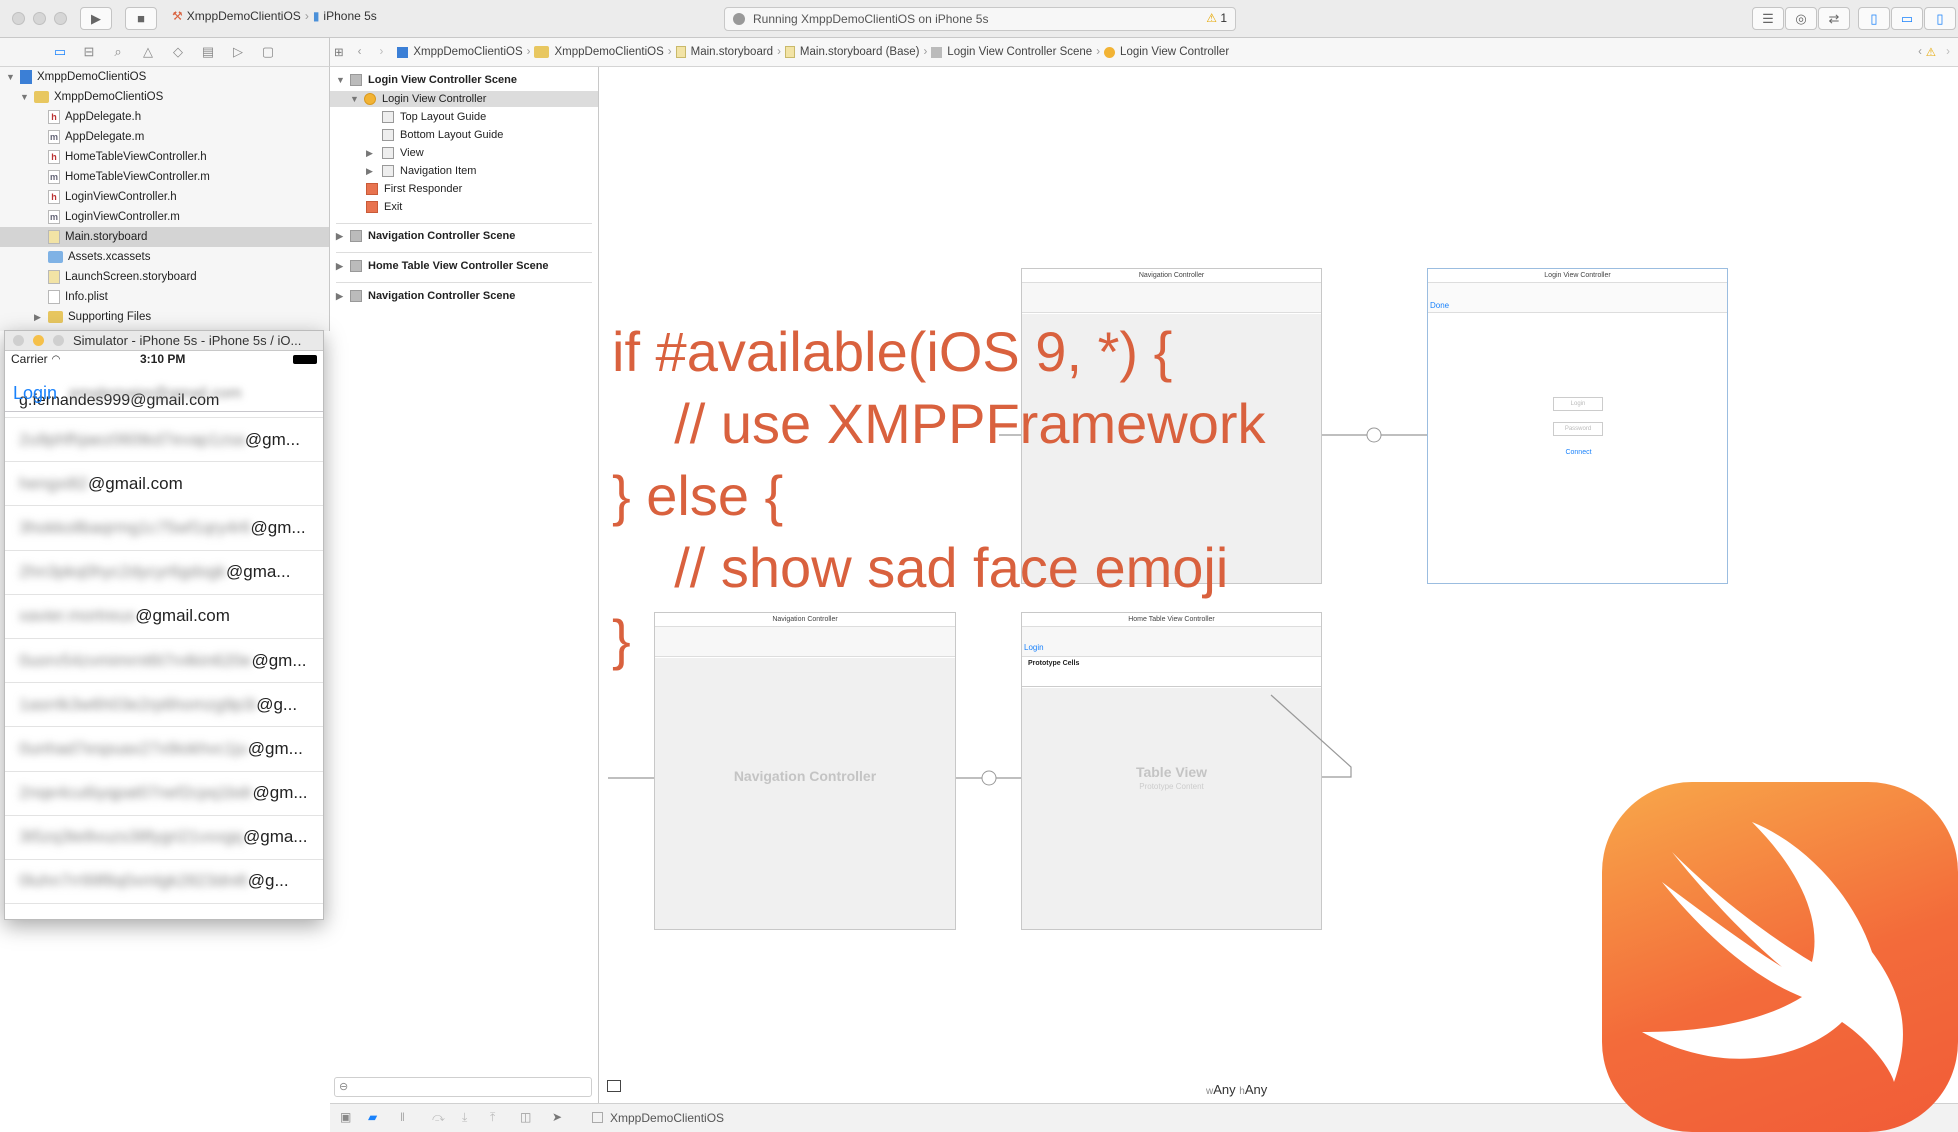 The height and width of the screenshot is (1132, 1958). Describe the element at coordinates (92, 317) in the screenshot. I see `tree-item-group: ▶ Supporting Files` at that location.